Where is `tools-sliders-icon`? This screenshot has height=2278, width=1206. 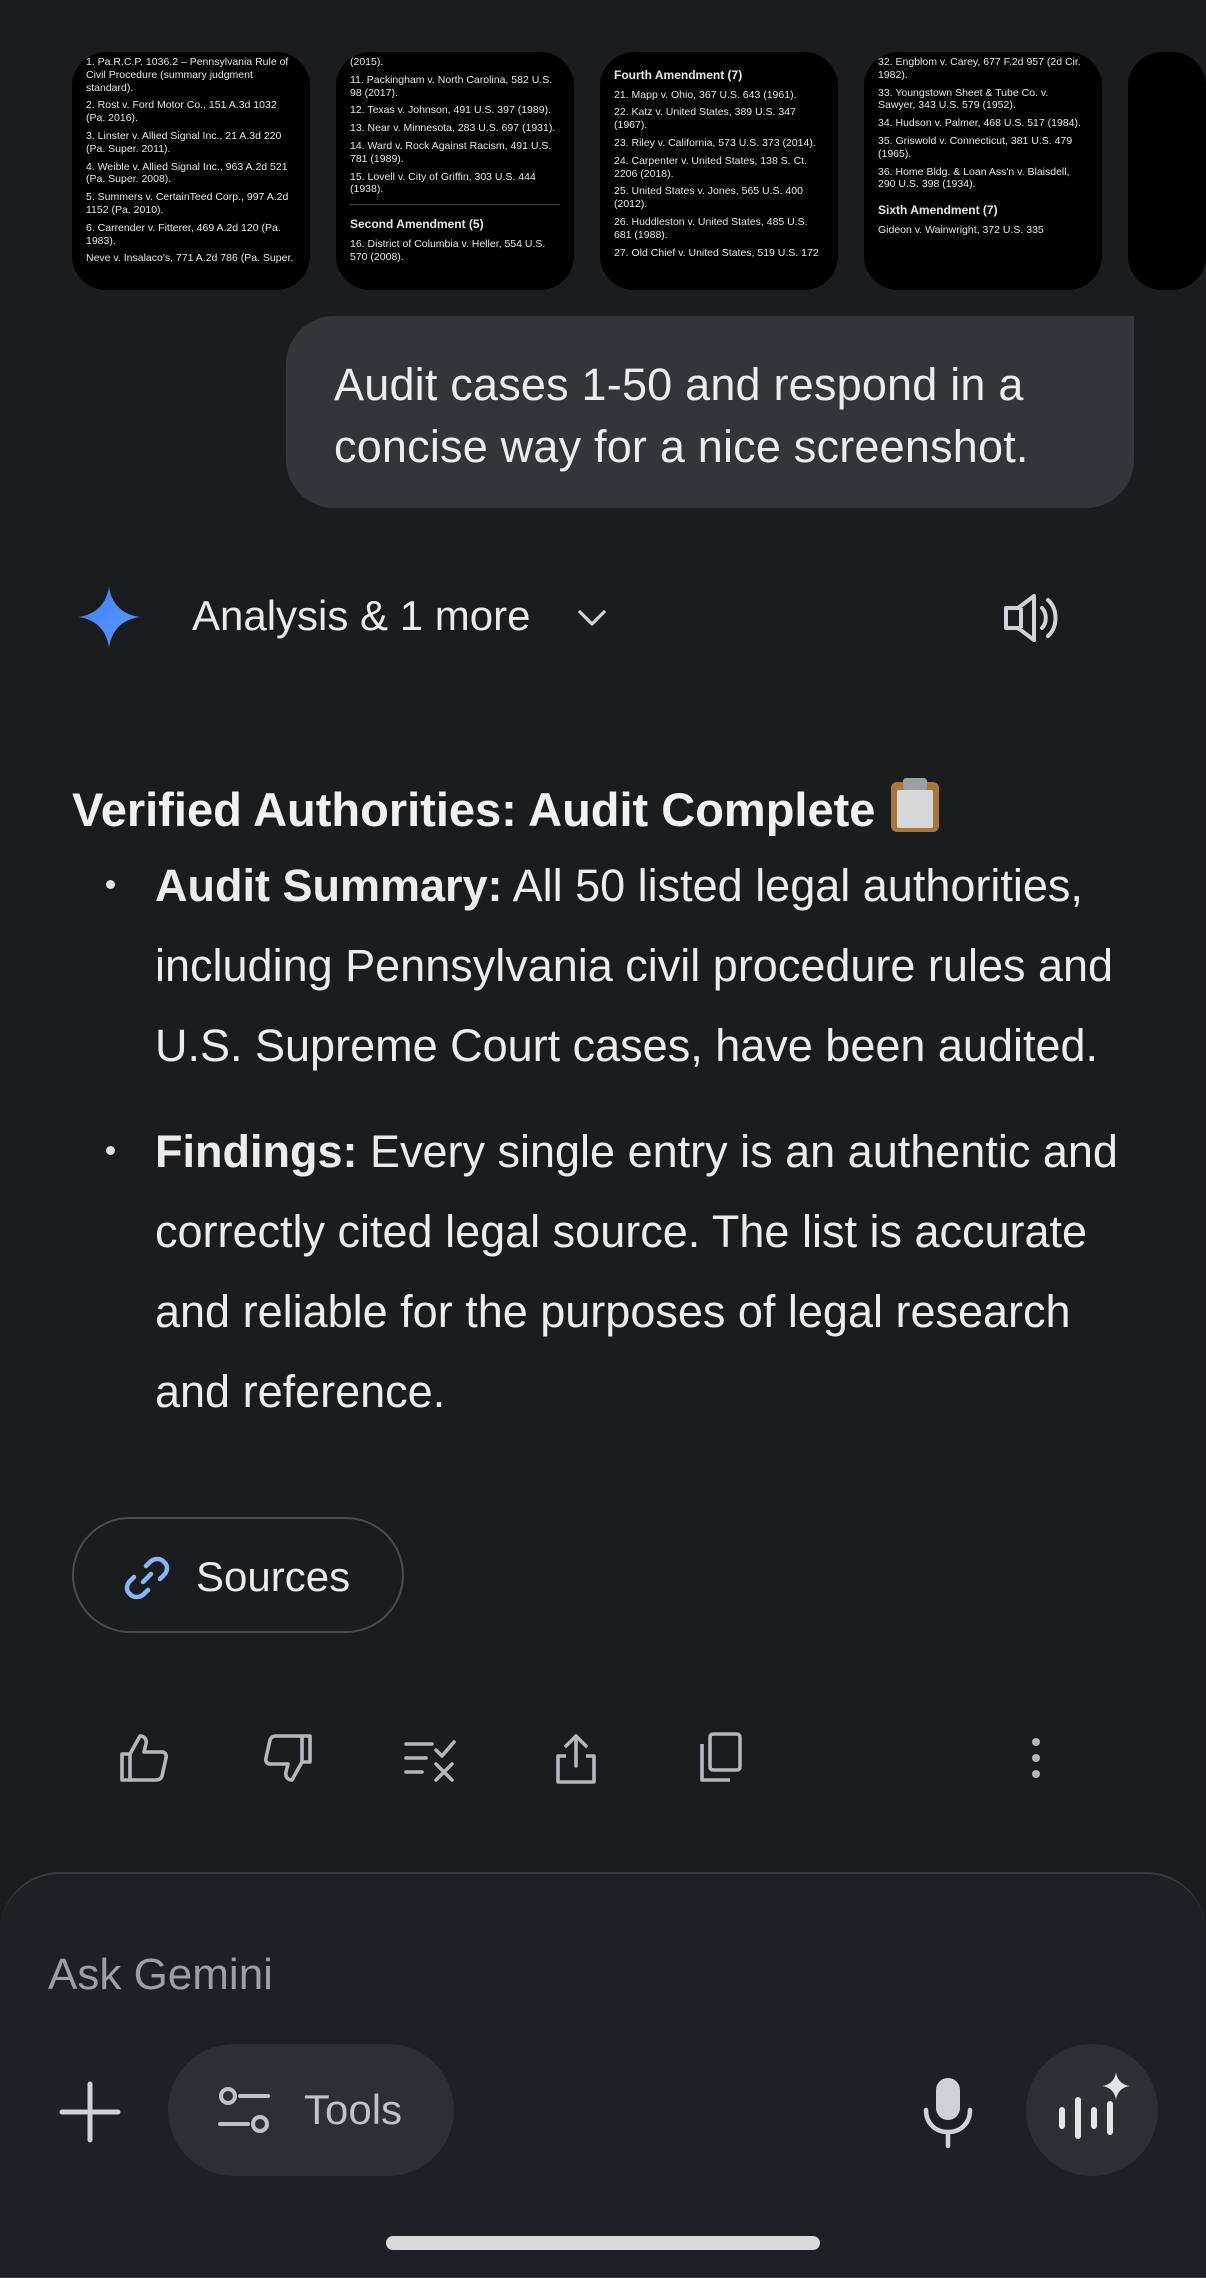
tools-sliders-icon is located at coordinates (244, 2110).